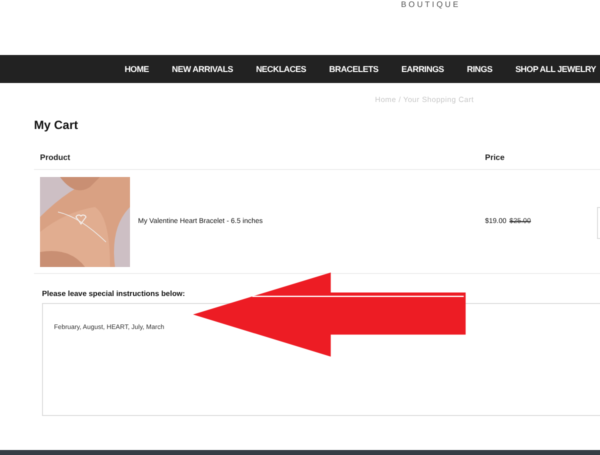  What do you see at coordinates (430, 4) in the screenshot?
I see `logo-text: BOUTIQUE` at bounding box center [430, 4].